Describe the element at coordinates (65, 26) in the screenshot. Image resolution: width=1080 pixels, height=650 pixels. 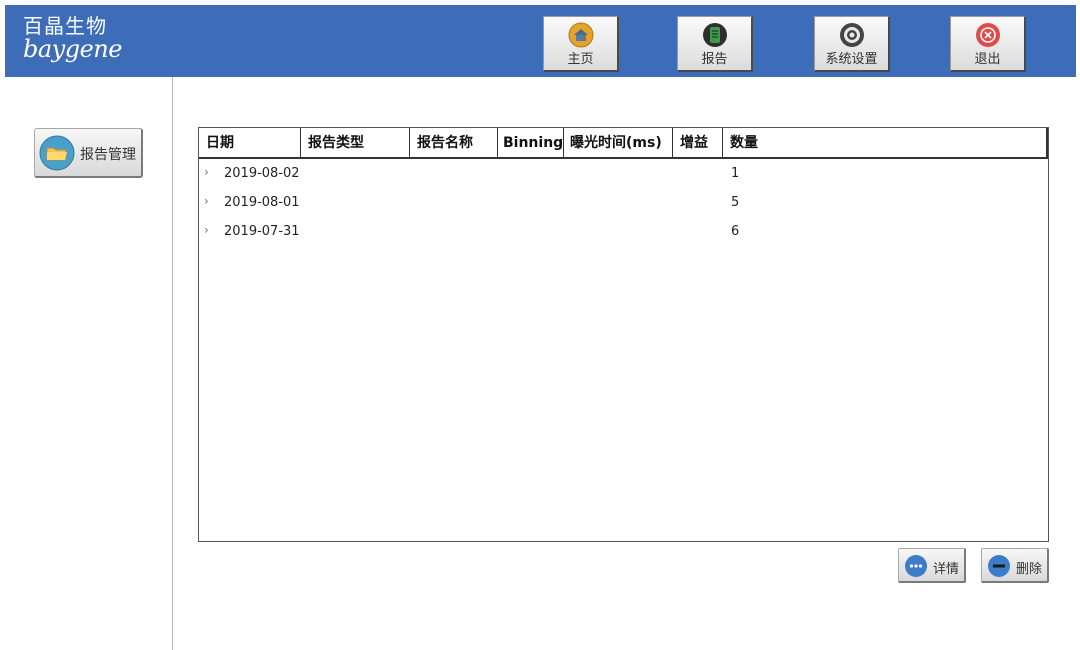
I see `logo-cn-text: 百晶生物` at that location.